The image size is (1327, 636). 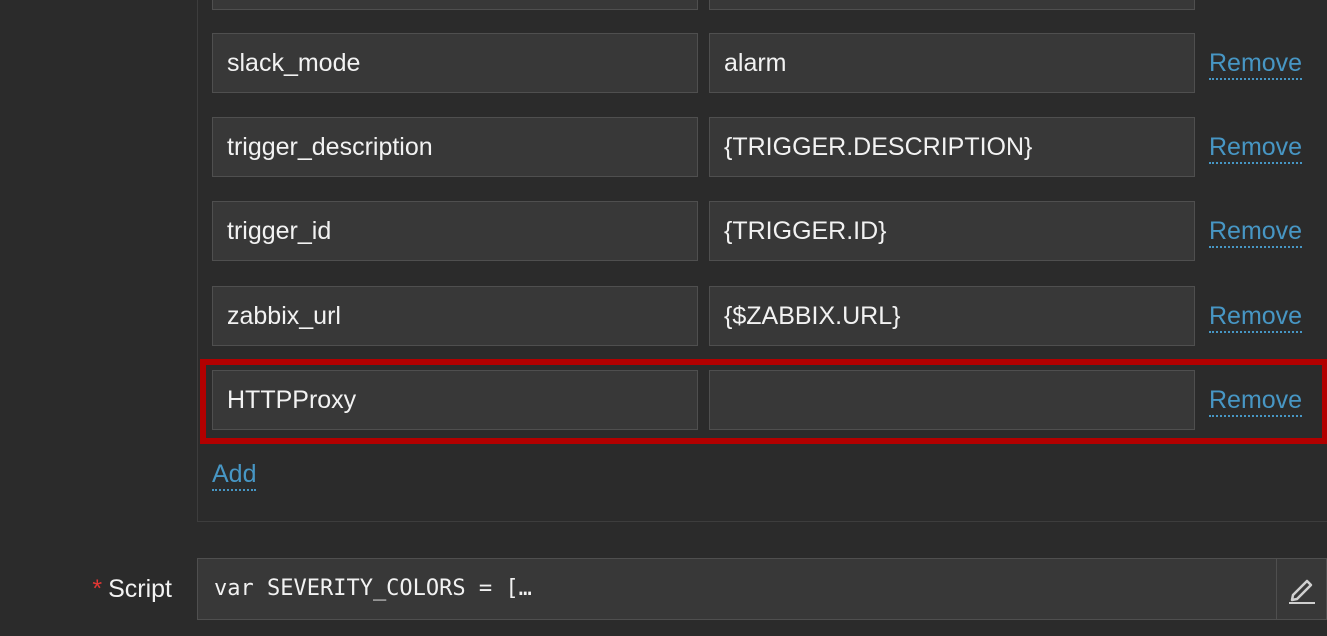 I want to click on script-label: * Script, so click(x=86, y=589).